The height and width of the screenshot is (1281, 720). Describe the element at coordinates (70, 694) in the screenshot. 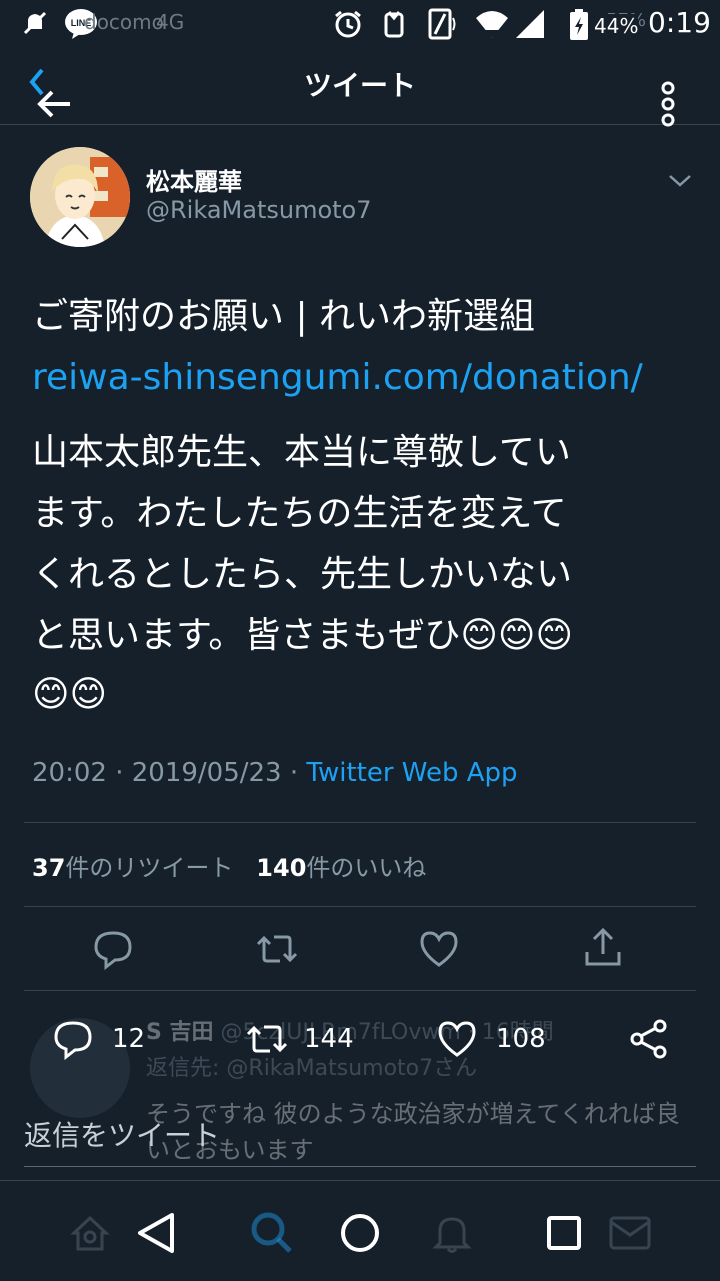

I see `tweet-body-line: 😊😊` at that location.